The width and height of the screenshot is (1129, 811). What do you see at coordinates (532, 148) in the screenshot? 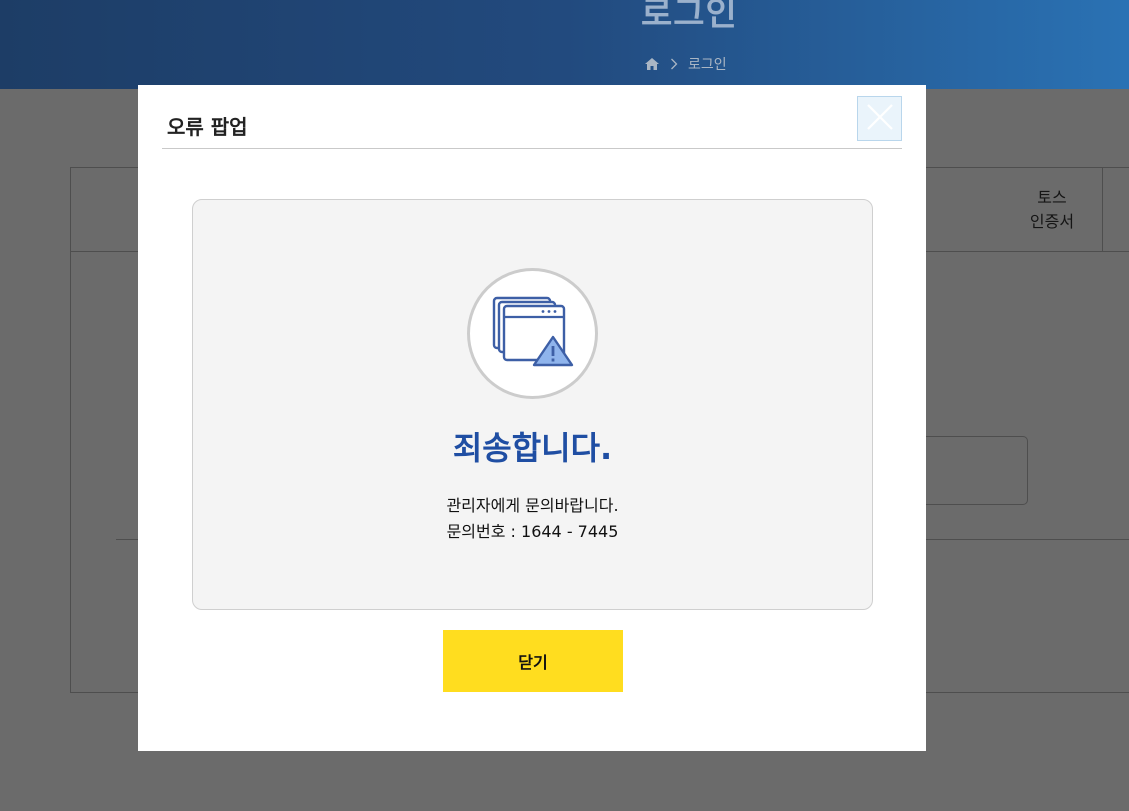
I see `popup-title-divider` at bounding box center [532, 148].